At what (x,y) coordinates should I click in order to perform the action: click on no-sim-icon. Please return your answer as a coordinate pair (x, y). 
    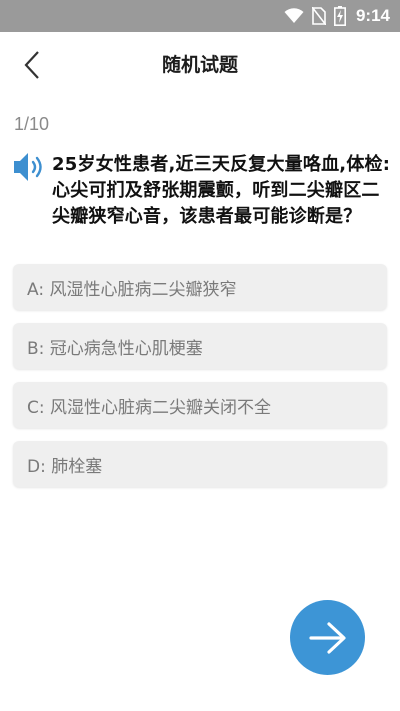
    Looking at the image, I should click on (318, 16).